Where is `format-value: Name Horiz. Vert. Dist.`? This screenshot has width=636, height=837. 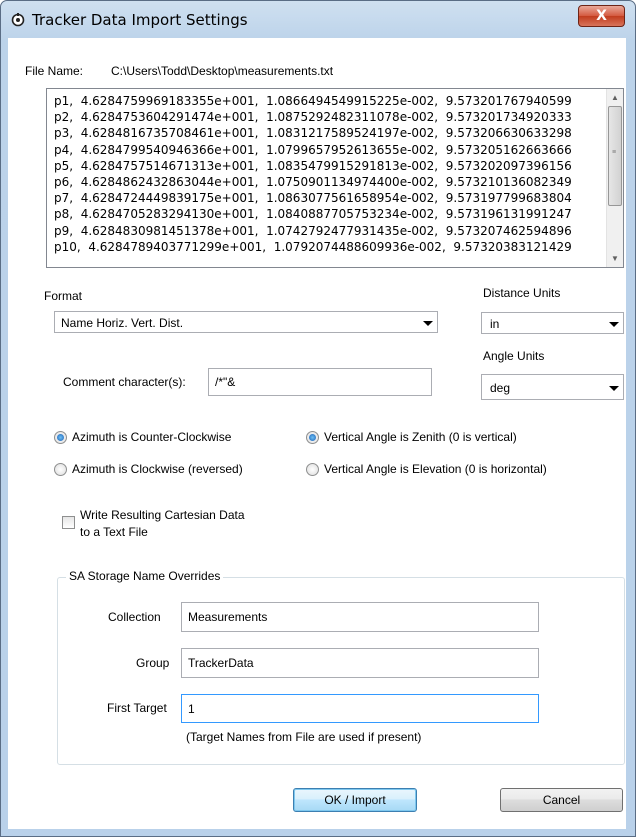 format-value: Name Horiz. Vert. Dist. is located at coordinates (122, 323).